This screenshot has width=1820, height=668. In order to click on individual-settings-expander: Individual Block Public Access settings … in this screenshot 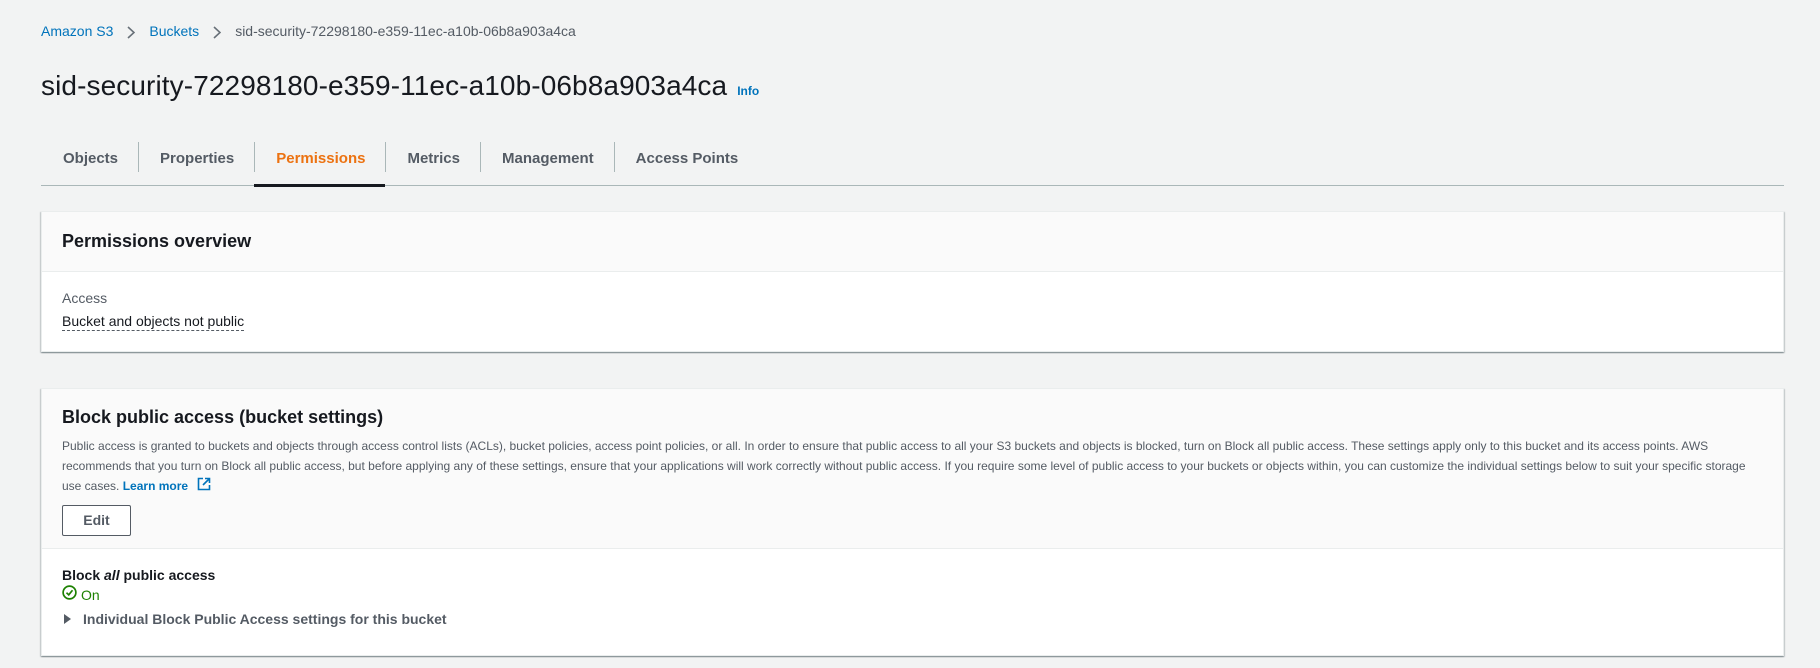, I will do `click(912, 619)`.